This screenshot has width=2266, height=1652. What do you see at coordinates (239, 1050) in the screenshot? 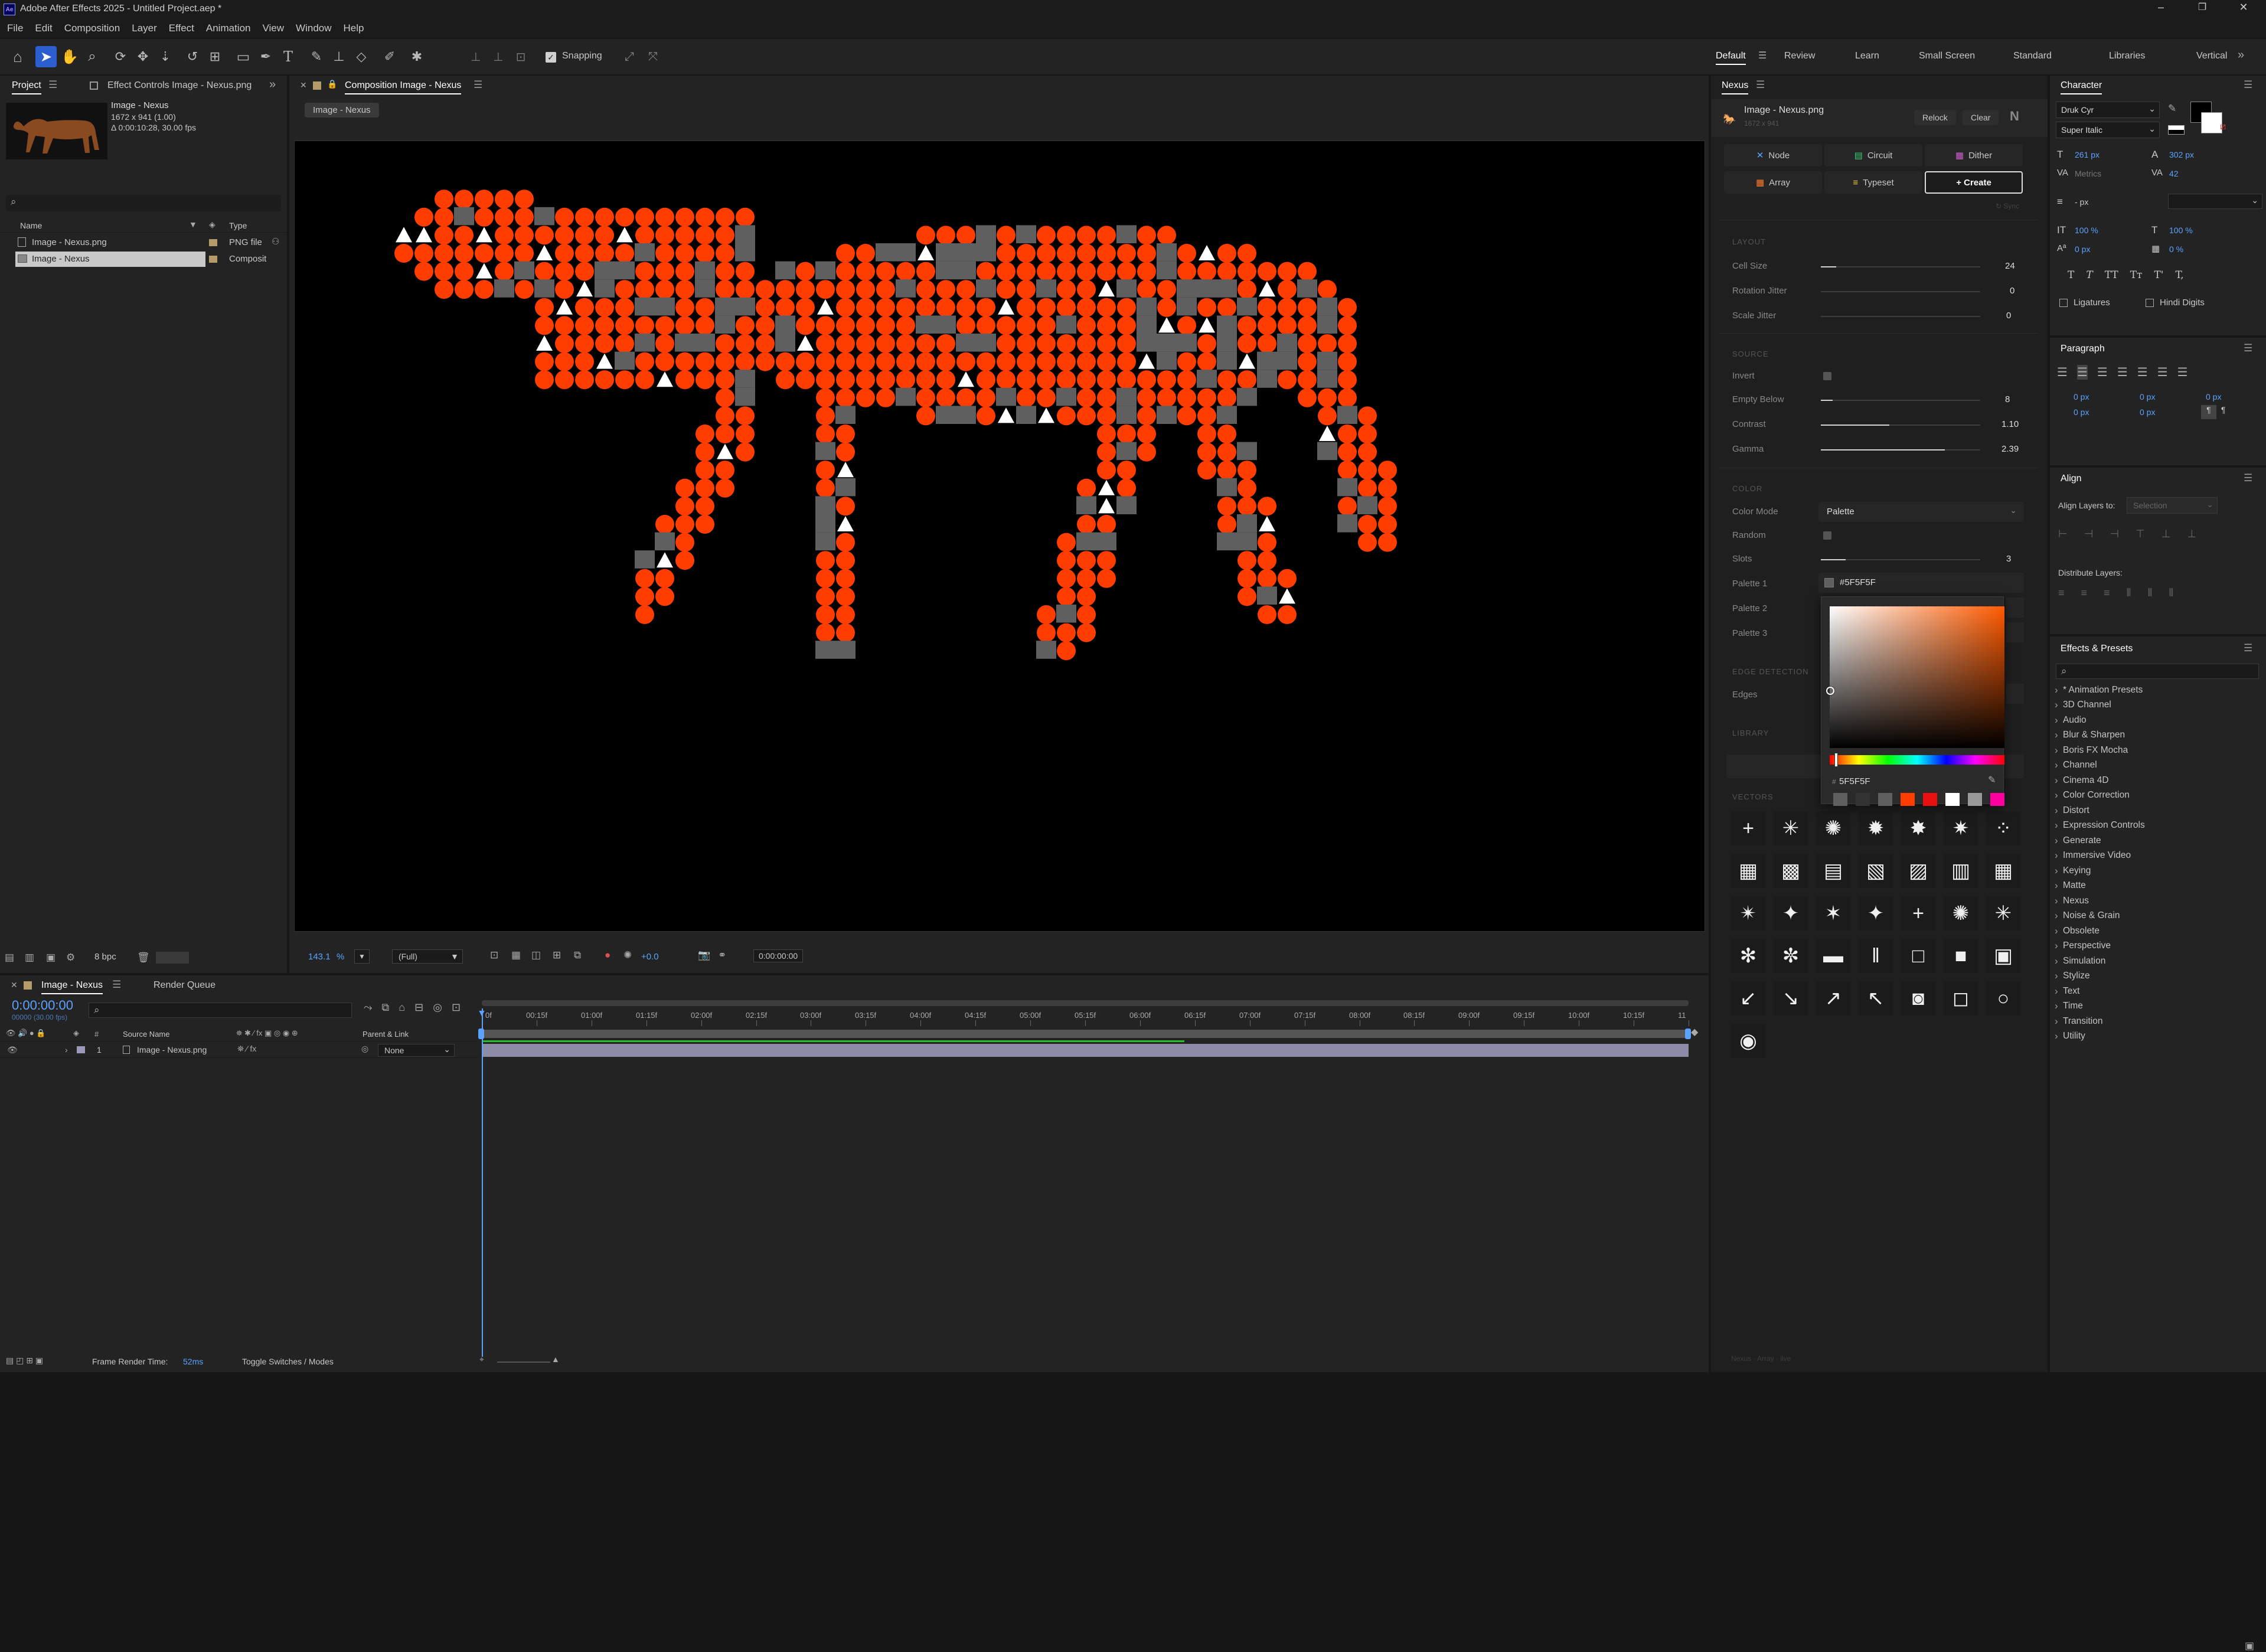
I see `layer-row: 👁 › 1 Image - Nexus.png ⛯ ⁄ fx ◎ None ⌄` at bounding box center [239, 1050].